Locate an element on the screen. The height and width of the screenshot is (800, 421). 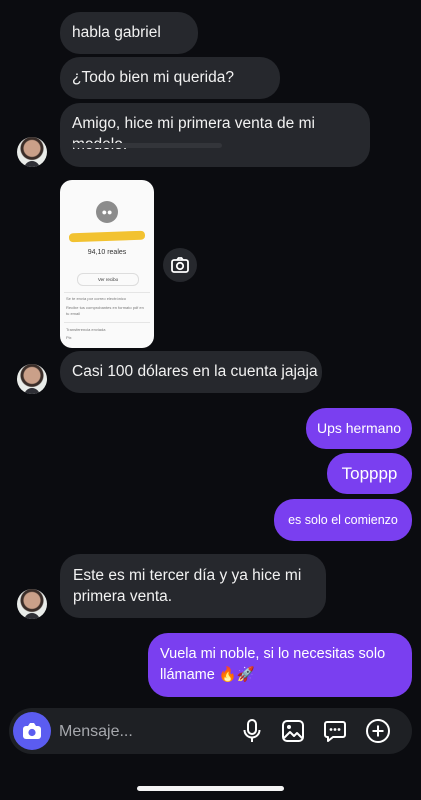
message-text: es solo el comienzo is located at coordinates (343, 520).